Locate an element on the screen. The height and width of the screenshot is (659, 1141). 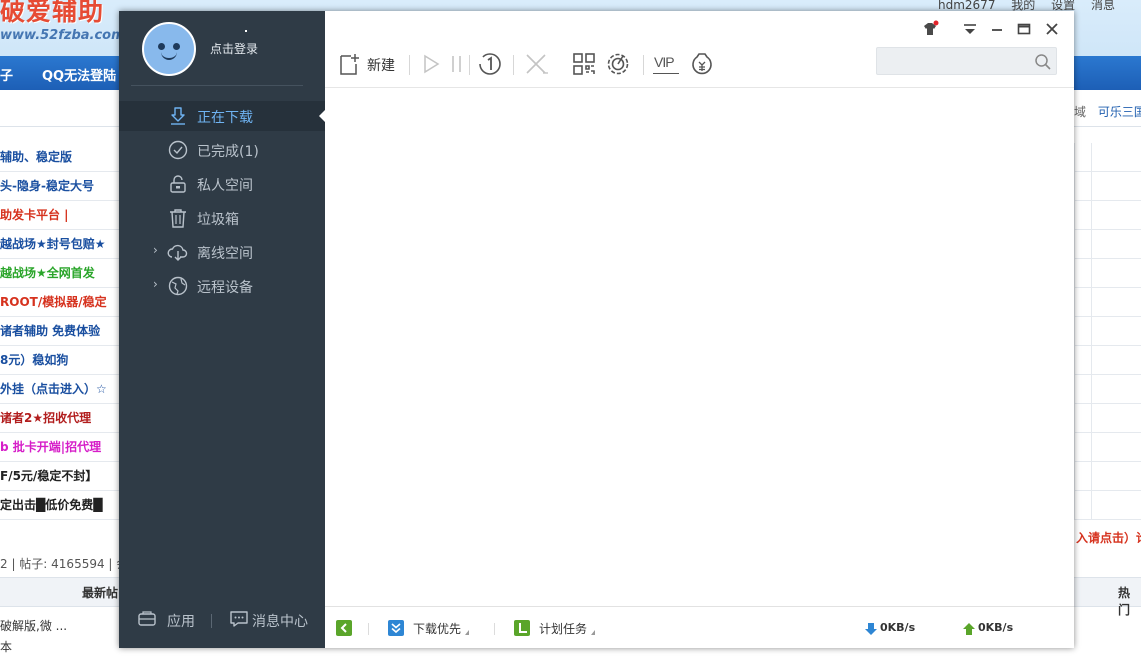
priority-label: 下载优先 is located at coordinates (437, 629).